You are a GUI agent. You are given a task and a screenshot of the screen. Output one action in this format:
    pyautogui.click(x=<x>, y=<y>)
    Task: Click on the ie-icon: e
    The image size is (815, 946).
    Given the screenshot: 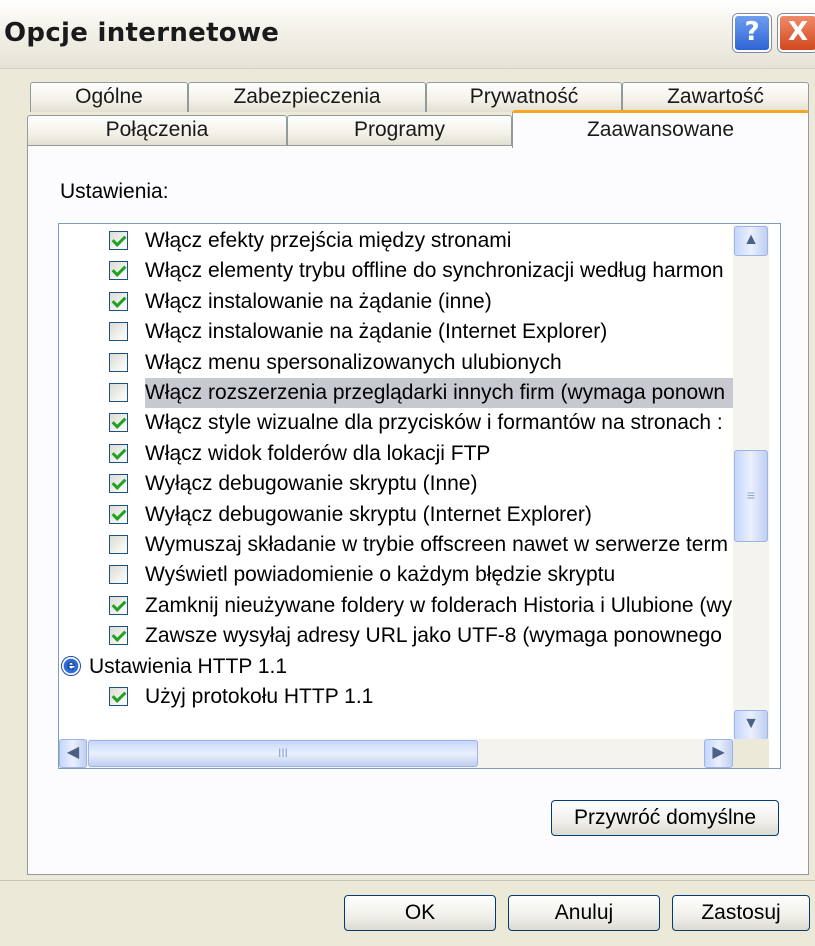 What is the action you would take?
    pyautogui.click(x=71, y=665)
    